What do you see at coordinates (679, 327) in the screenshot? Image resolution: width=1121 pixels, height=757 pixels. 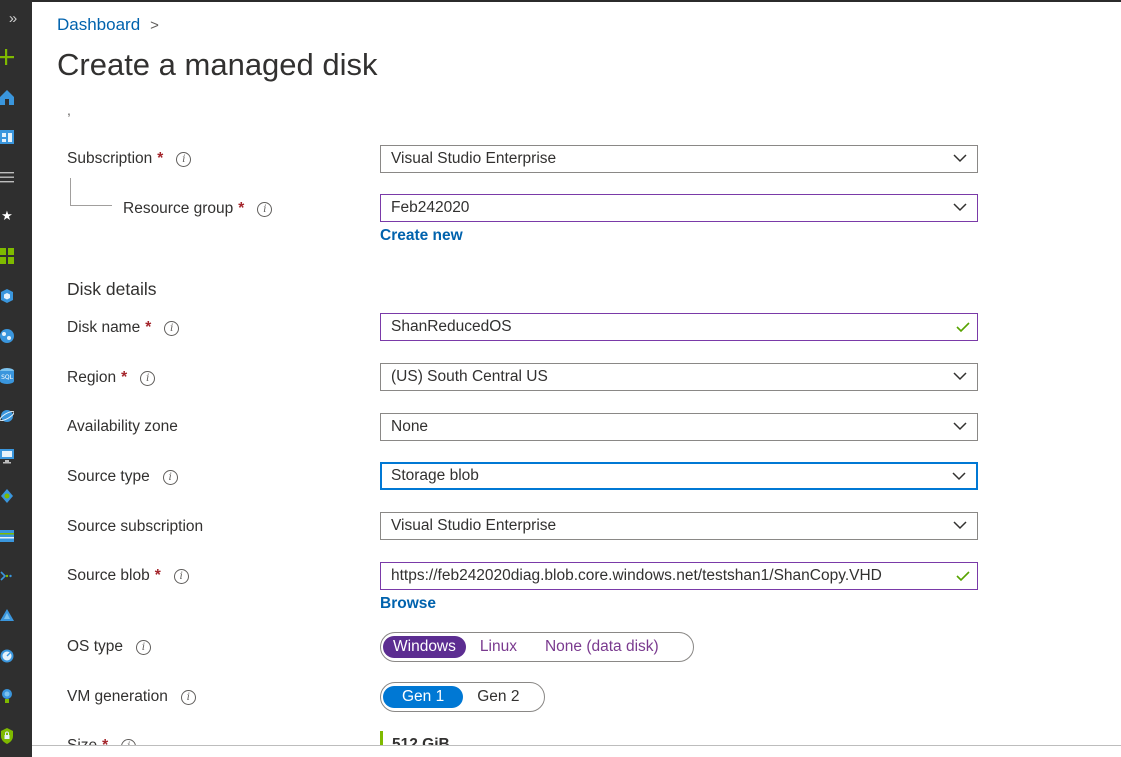 I see `disk-name-input: ShanReducedOS` at bounding box center [679, 327].